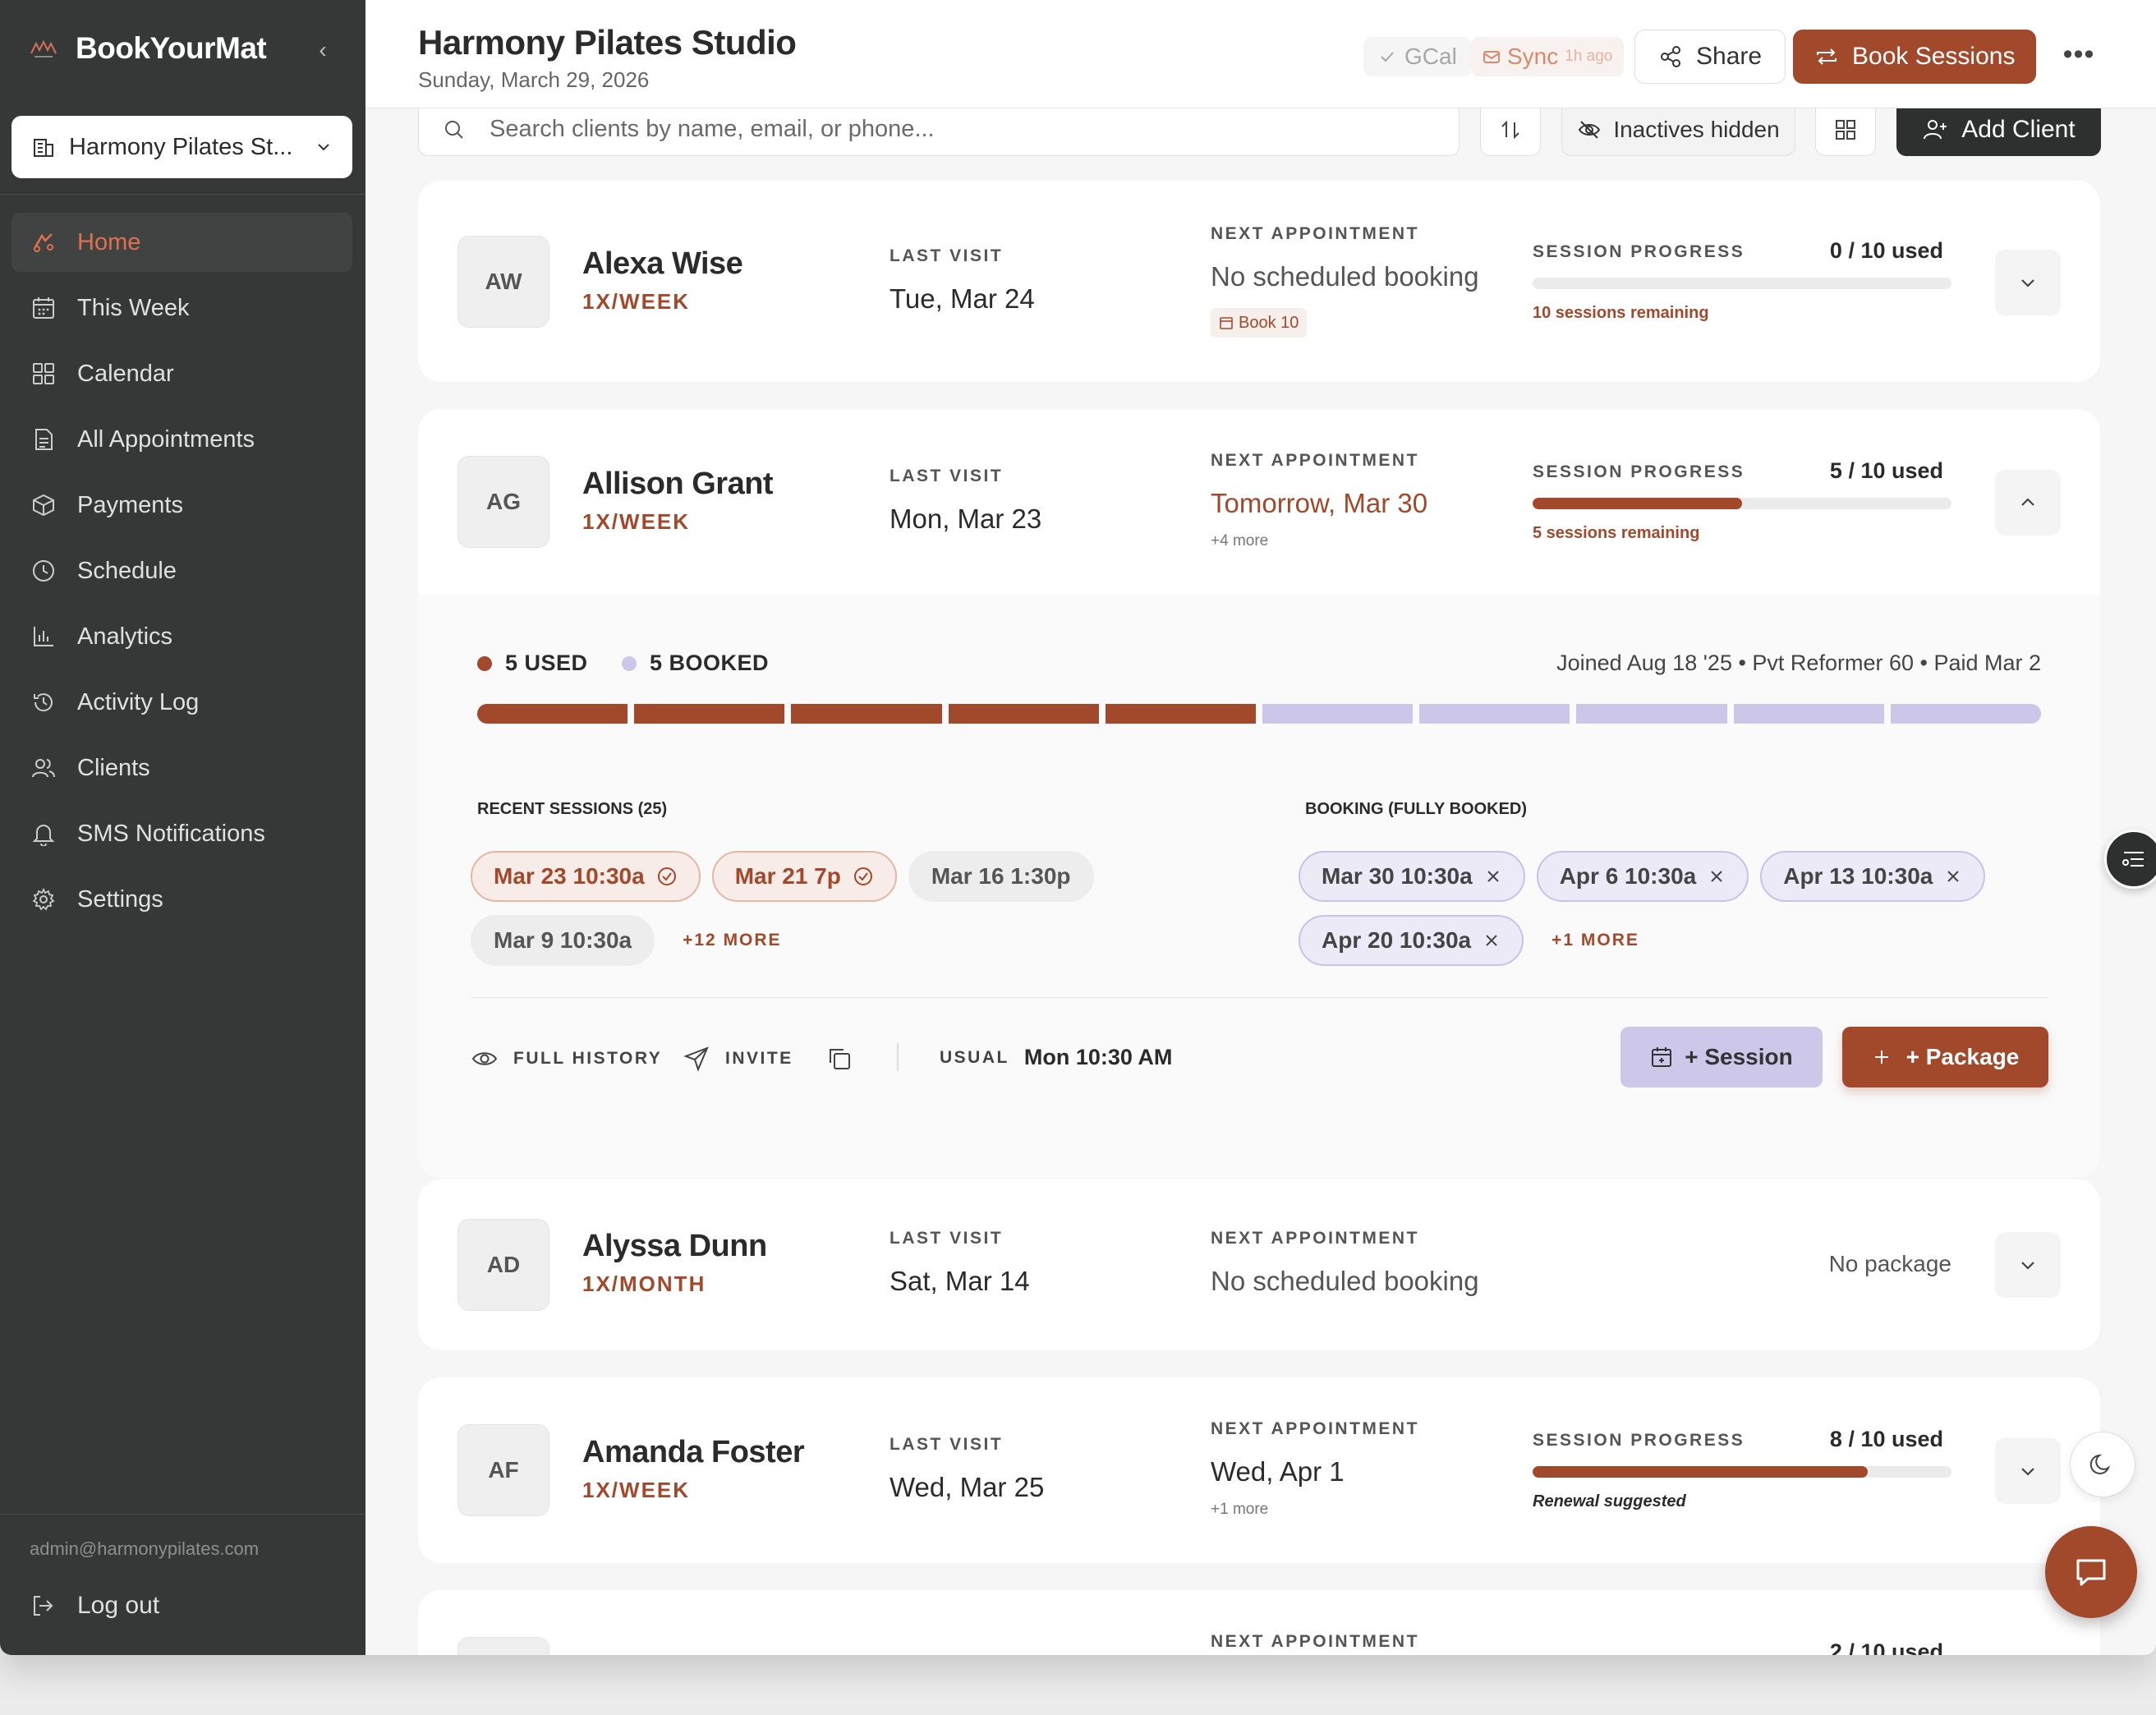 The height and width of the screenshot is (1715, 2156). I want to click on session-chip-label: Mar 23 10:30a, so click(569, 876).